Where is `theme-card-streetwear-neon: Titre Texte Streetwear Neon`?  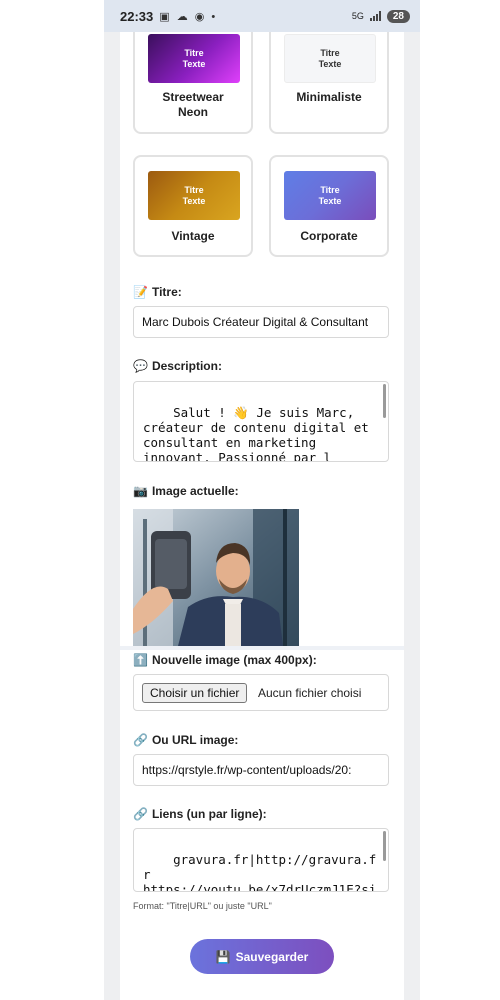 theme-card-streetwear-neon: Titre Texte Streetwear Neon is located at coordinates (193, 83).